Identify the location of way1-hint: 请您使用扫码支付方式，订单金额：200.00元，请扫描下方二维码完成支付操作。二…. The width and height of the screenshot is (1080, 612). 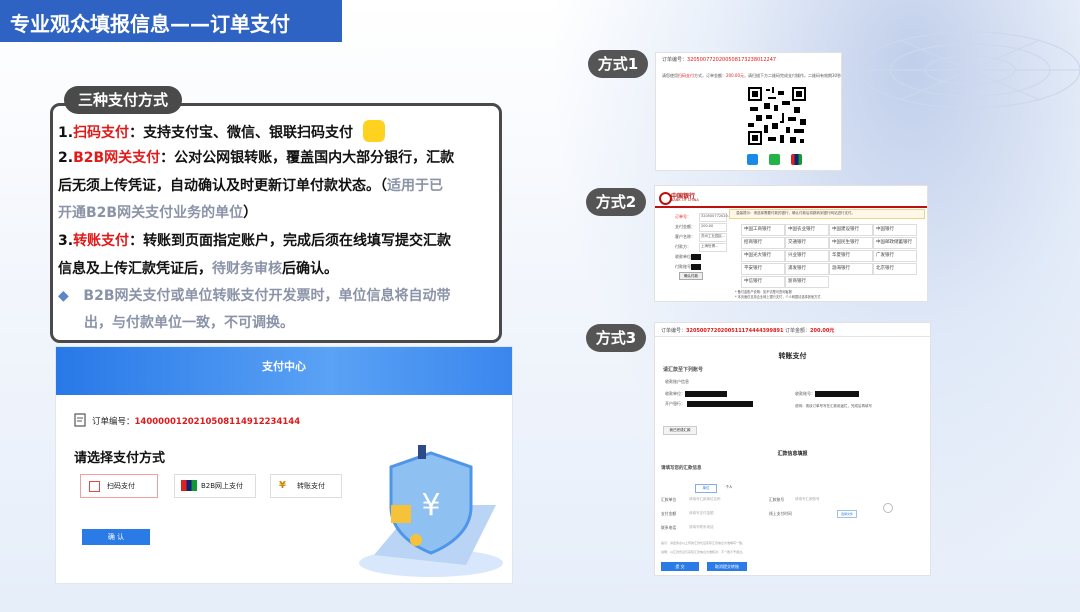
(752, 75).